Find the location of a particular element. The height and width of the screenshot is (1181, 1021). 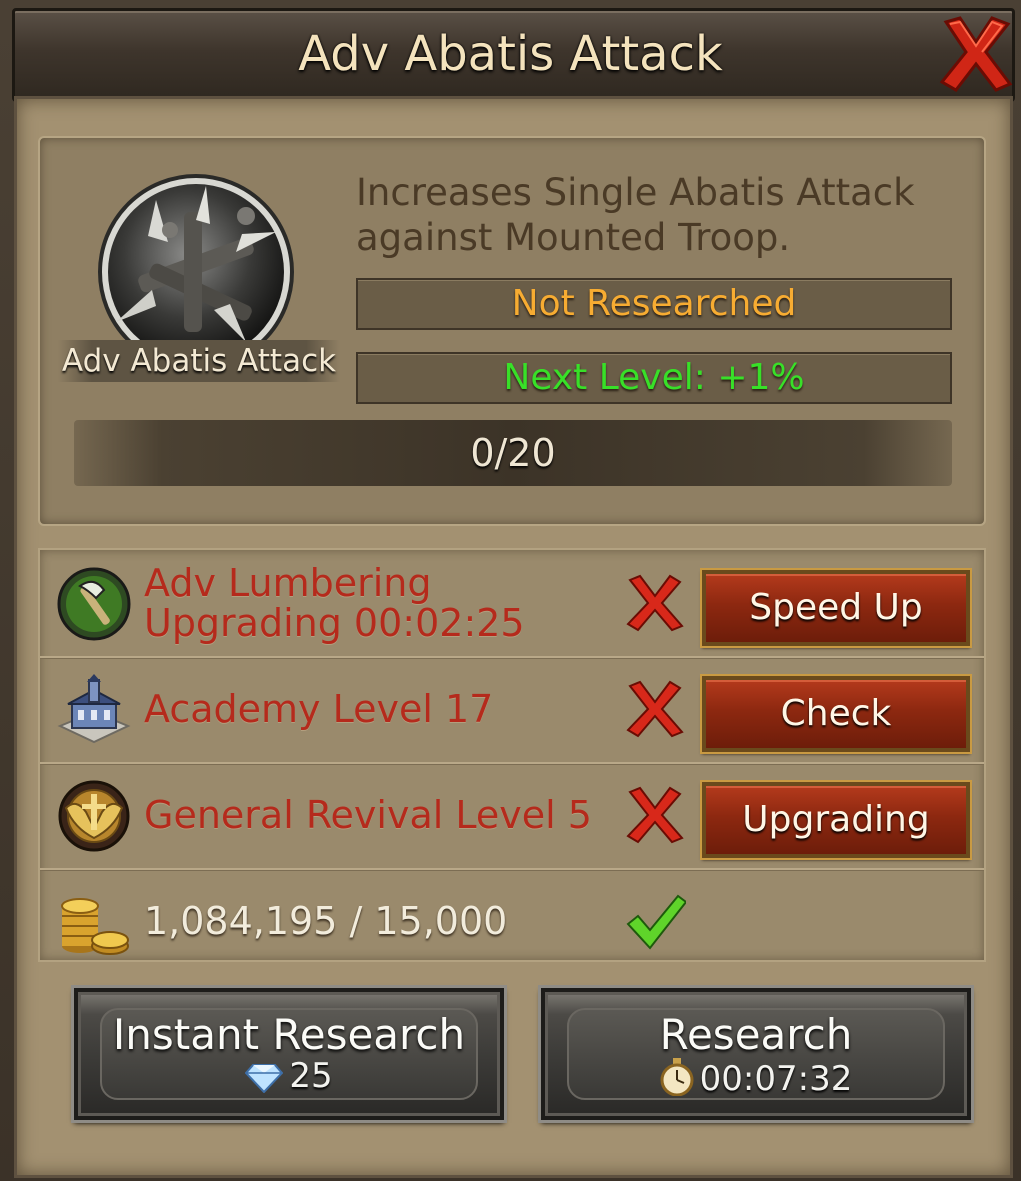

gold-coins-icon is located at coordinates (94, 922).